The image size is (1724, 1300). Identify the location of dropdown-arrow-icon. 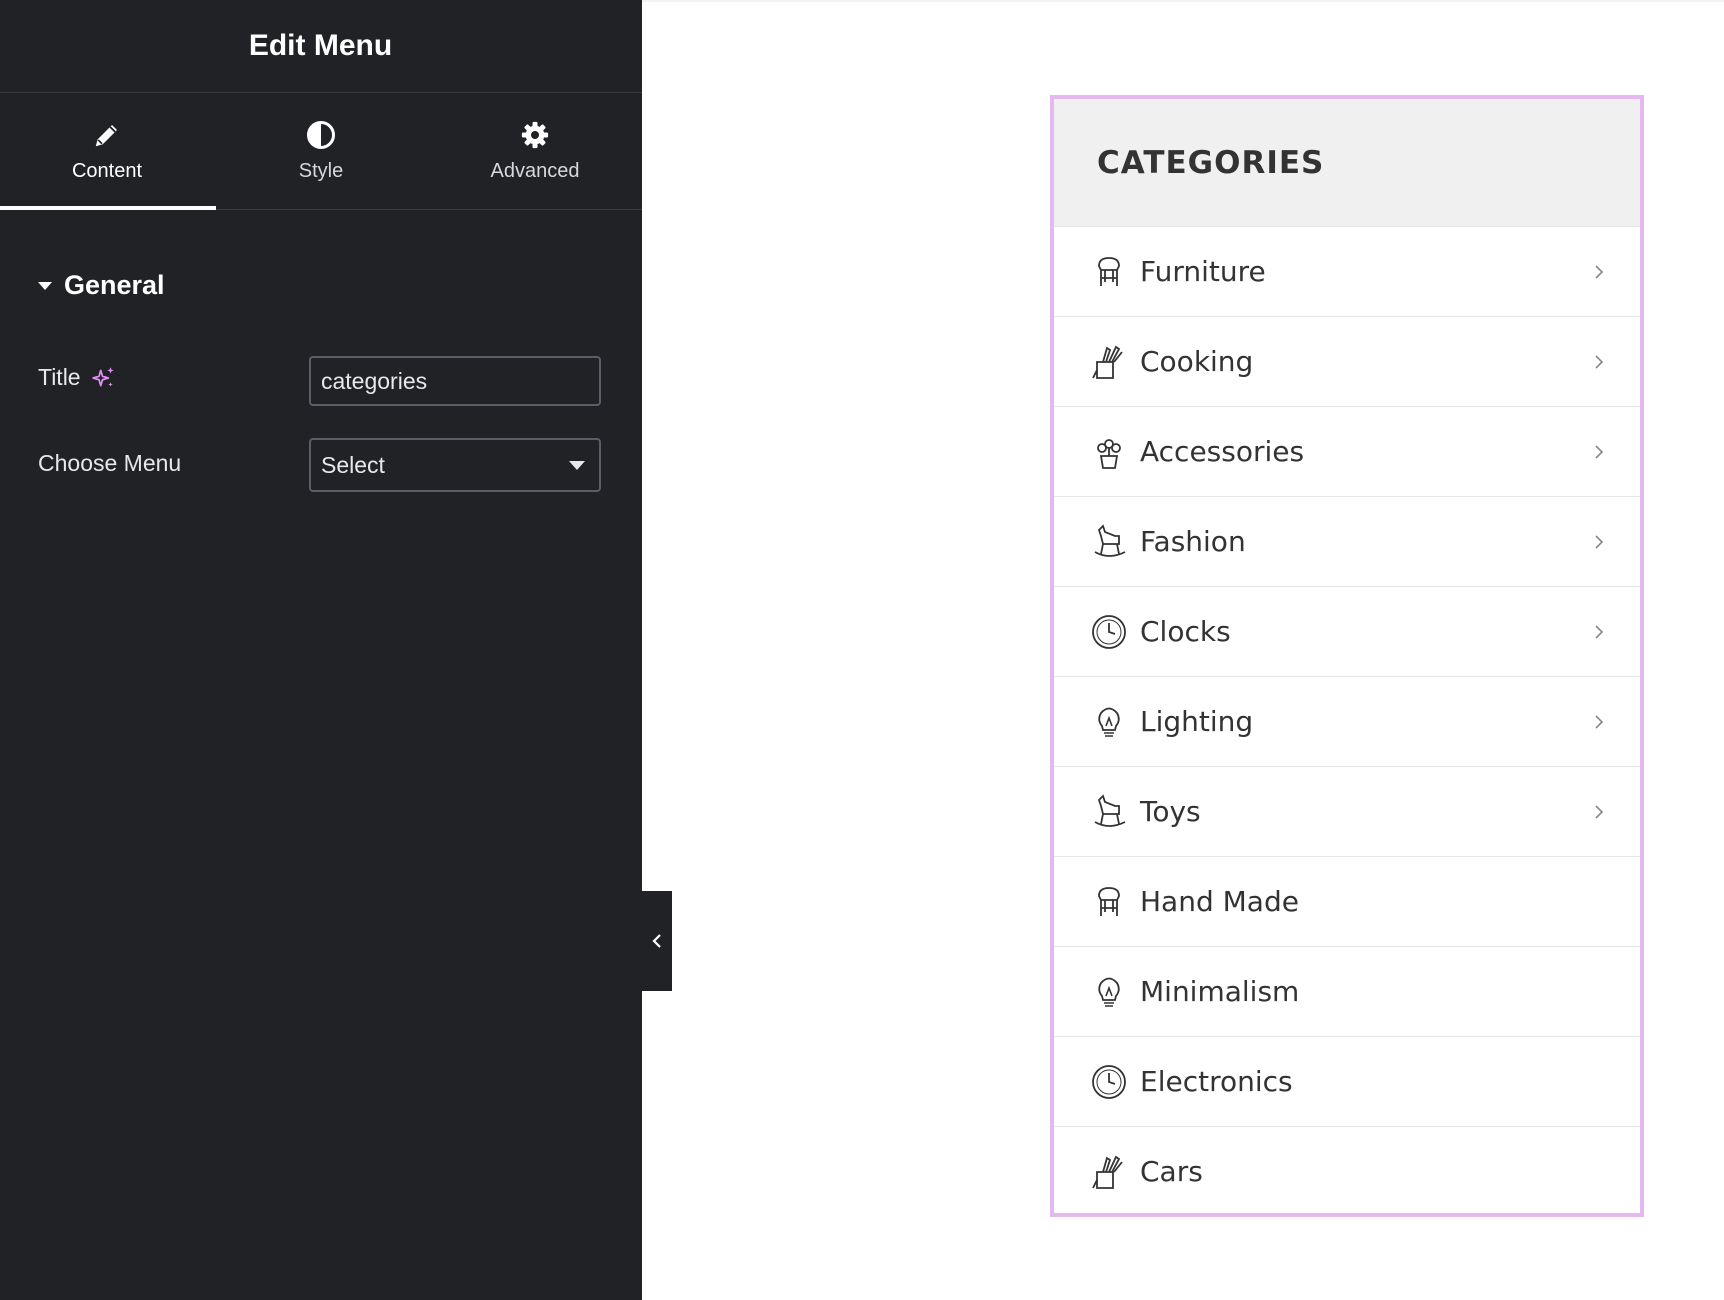
(577, 465).